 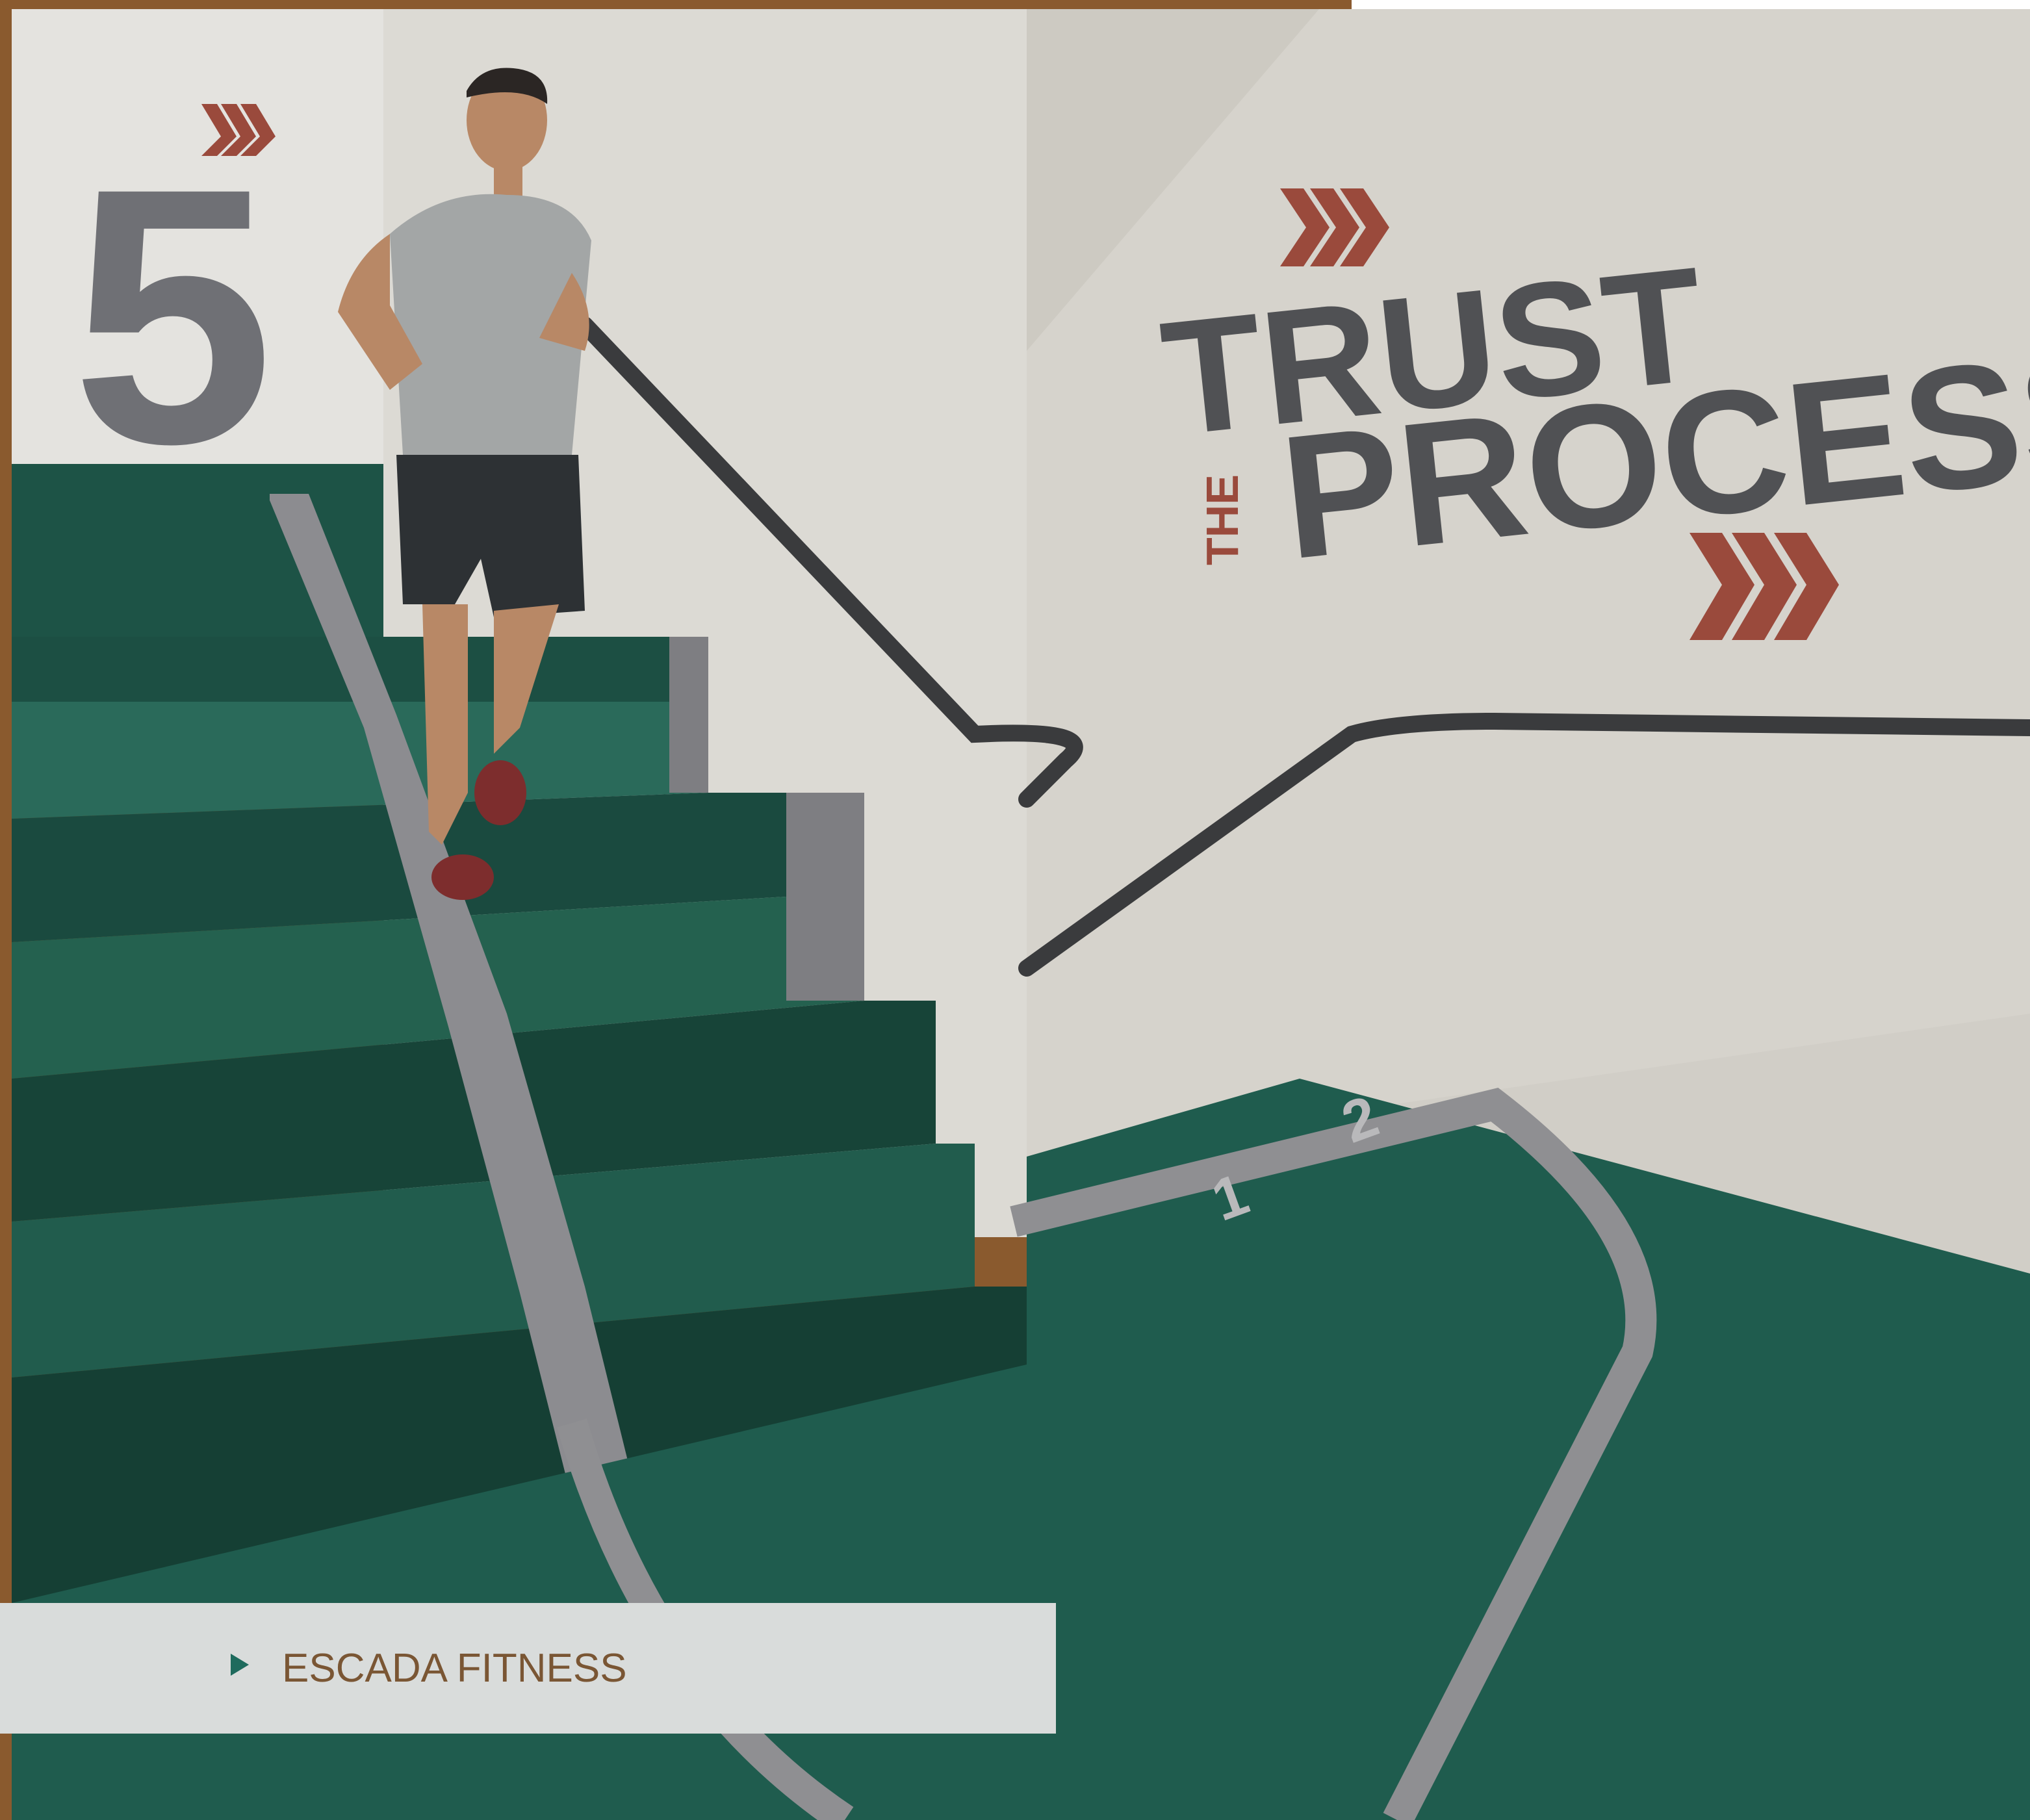 What do you see at coordinates (454, 1668) in the screenshot?
I see `caption-label: ESCADA FITNESS` at bounding box center [454, 1668].